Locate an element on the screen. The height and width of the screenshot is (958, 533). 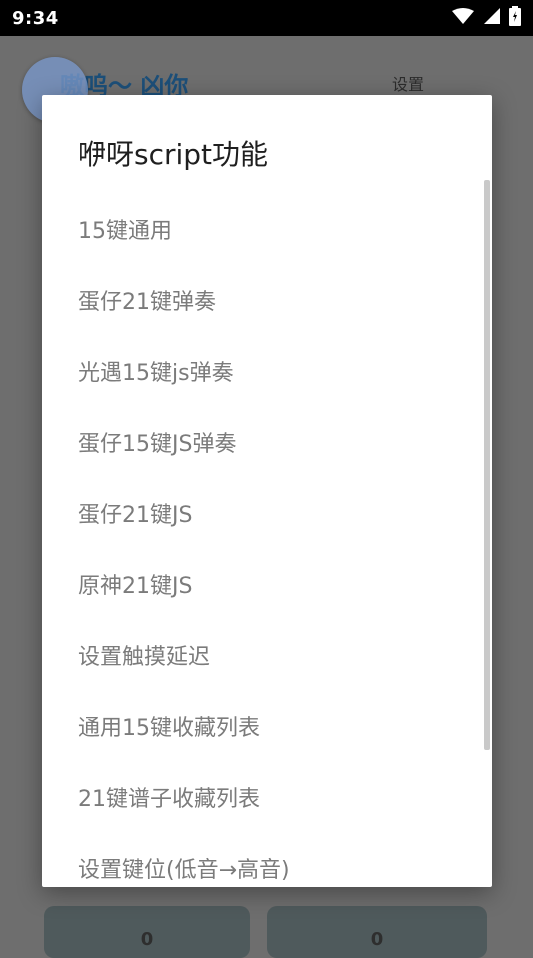
menu-item-key-position-settings: 设置键位(低音→高音) is located at coordinates (184, 868).